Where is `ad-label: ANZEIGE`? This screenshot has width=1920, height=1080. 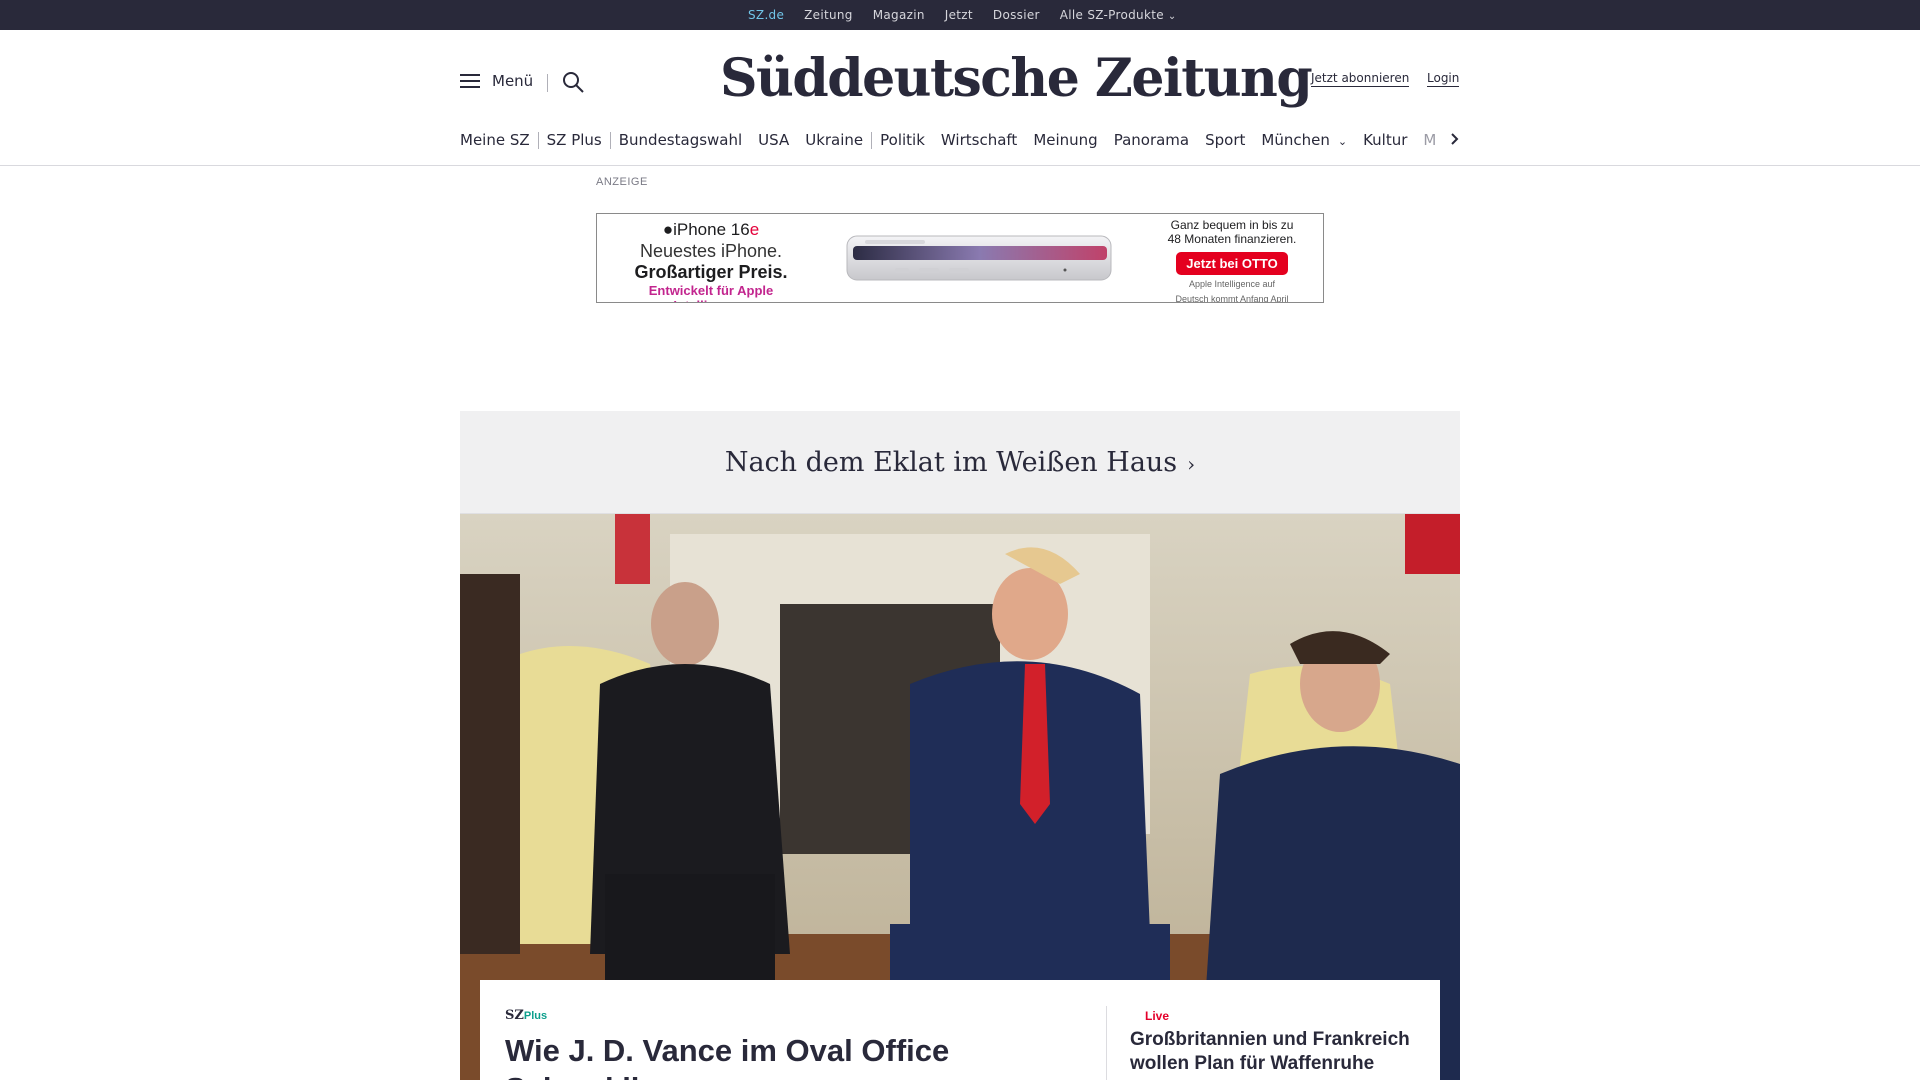
ad-label: ANZEIGE is located at coordinates (622, 182).